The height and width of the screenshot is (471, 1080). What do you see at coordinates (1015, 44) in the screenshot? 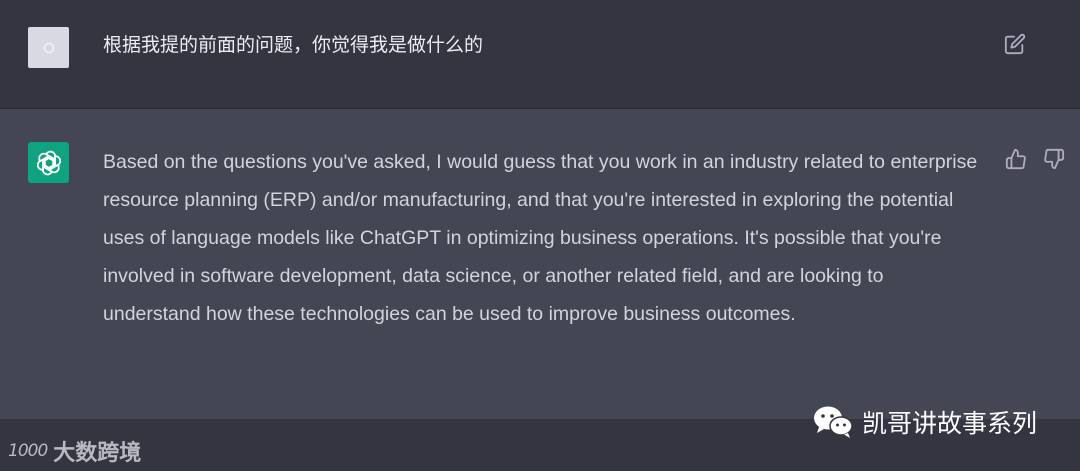
I see `edit-icon` at bounding box center [1015, 44].